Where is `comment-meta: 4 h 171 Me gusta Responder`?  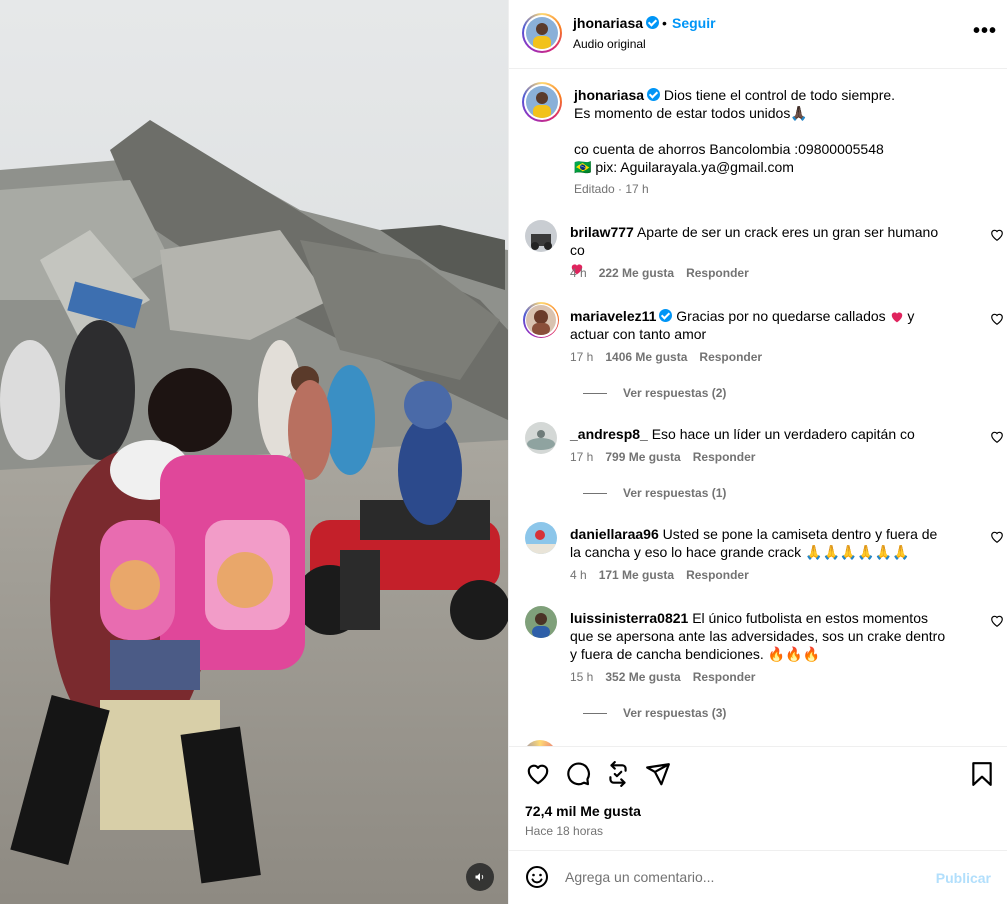
comment-meta: 4 h 171 Me gusta Responder is located at coordinates (659, 575).